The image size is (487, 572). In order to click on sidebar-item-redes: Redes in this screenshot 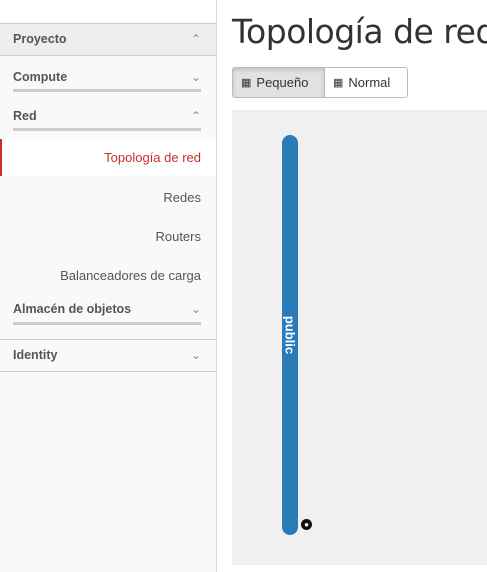, I will do `click(182, 197)`.